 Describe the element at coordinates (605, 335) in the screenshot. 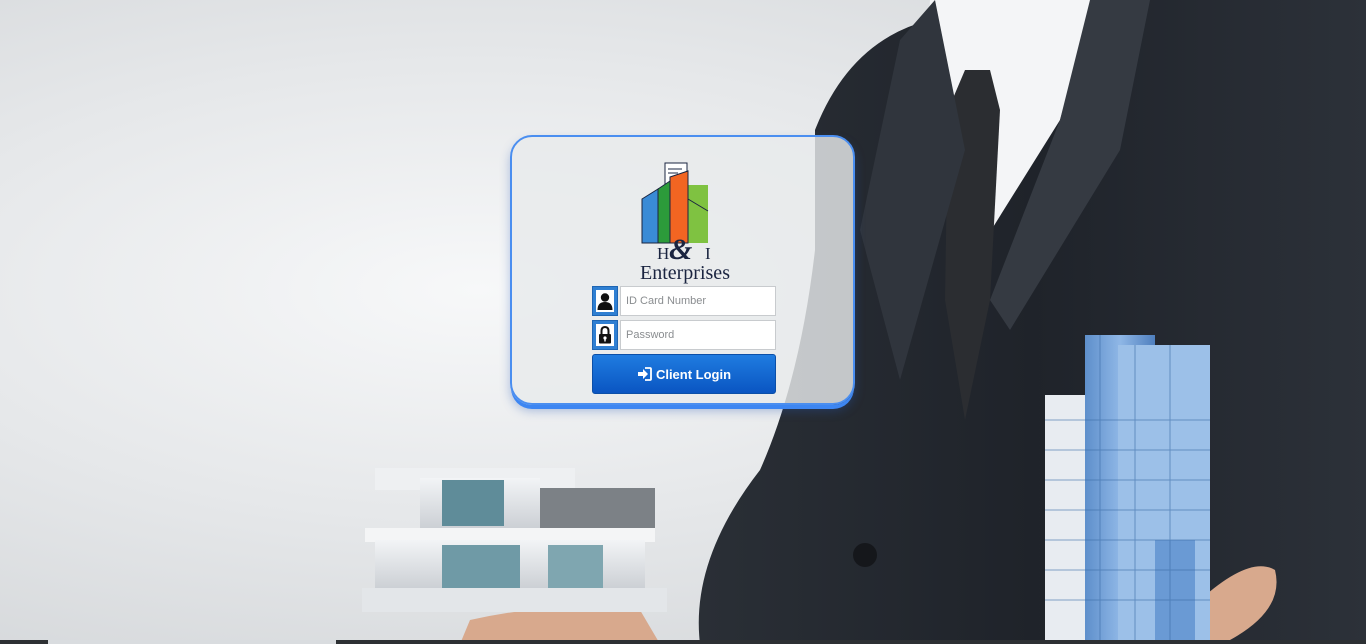

I see `lock-icon` at that location.